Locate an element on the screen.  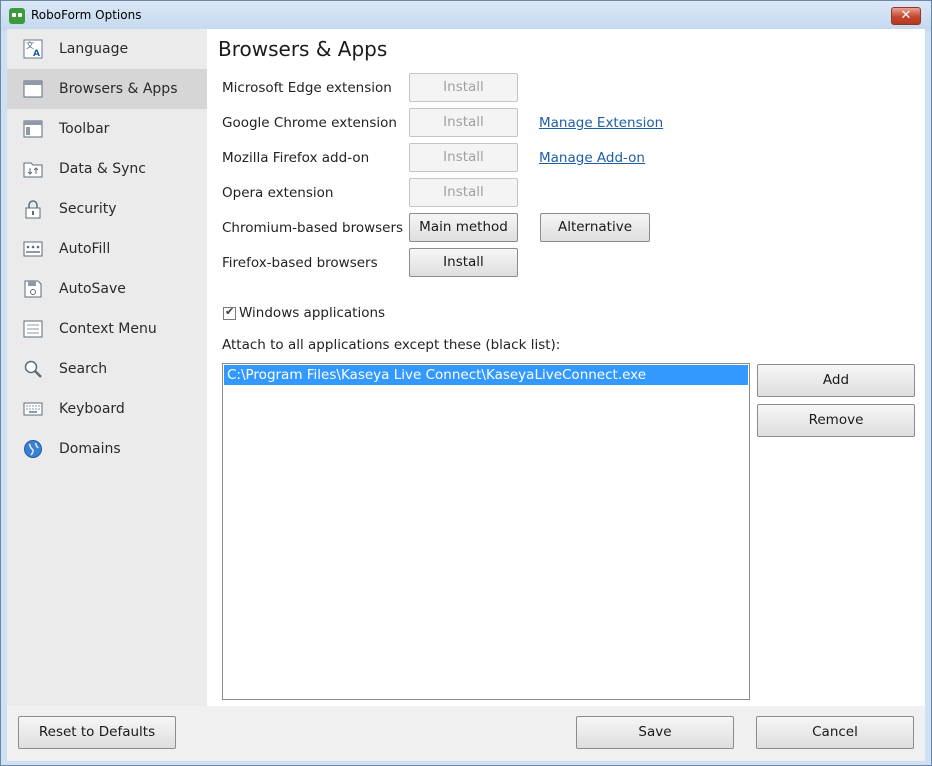
sidebar-item-label: Toolbar is located at coordinates (84, 129).